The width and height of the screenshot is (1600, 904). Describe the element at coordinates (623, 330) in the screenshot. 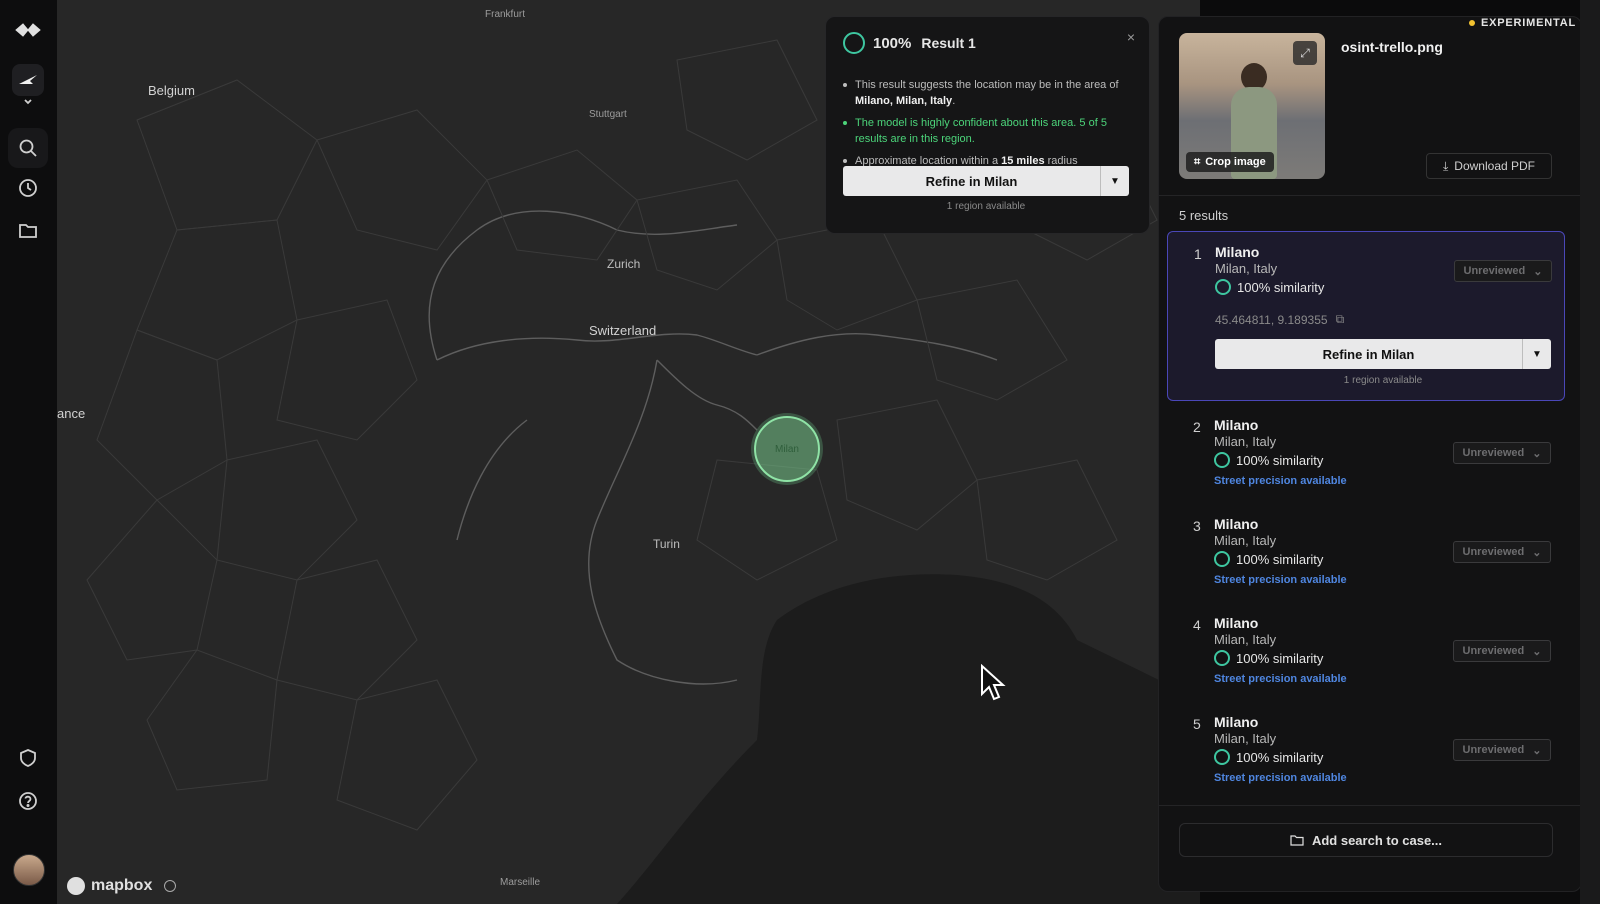

I see `map-label-switzerland: Switzerland` at that location.